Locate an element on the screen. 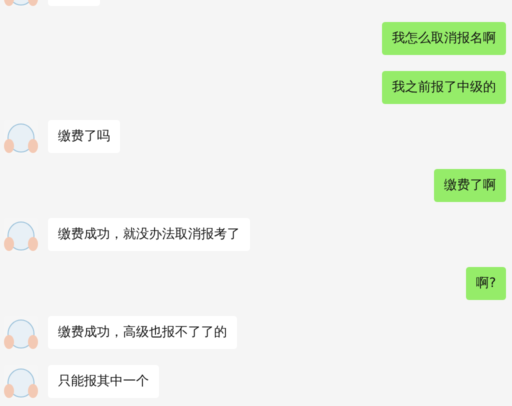 The height and width of the screenshot is (406, 512). message-bubble: 缴费了吗 is located at coordinates (84, 136).